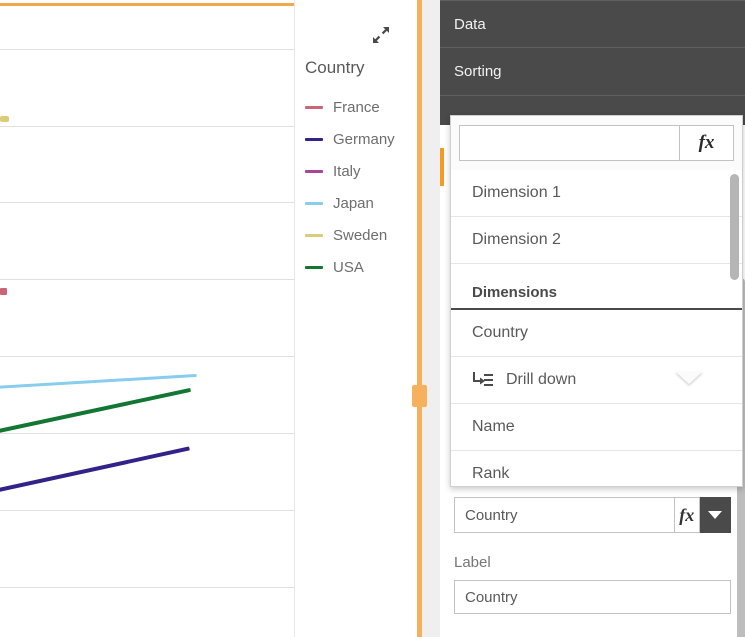  What do you see at coordinates (596, 193) in the screenshot?
I see `dropdown-item-dimension-1: Dimension 1` at bounding box center [596, 193].